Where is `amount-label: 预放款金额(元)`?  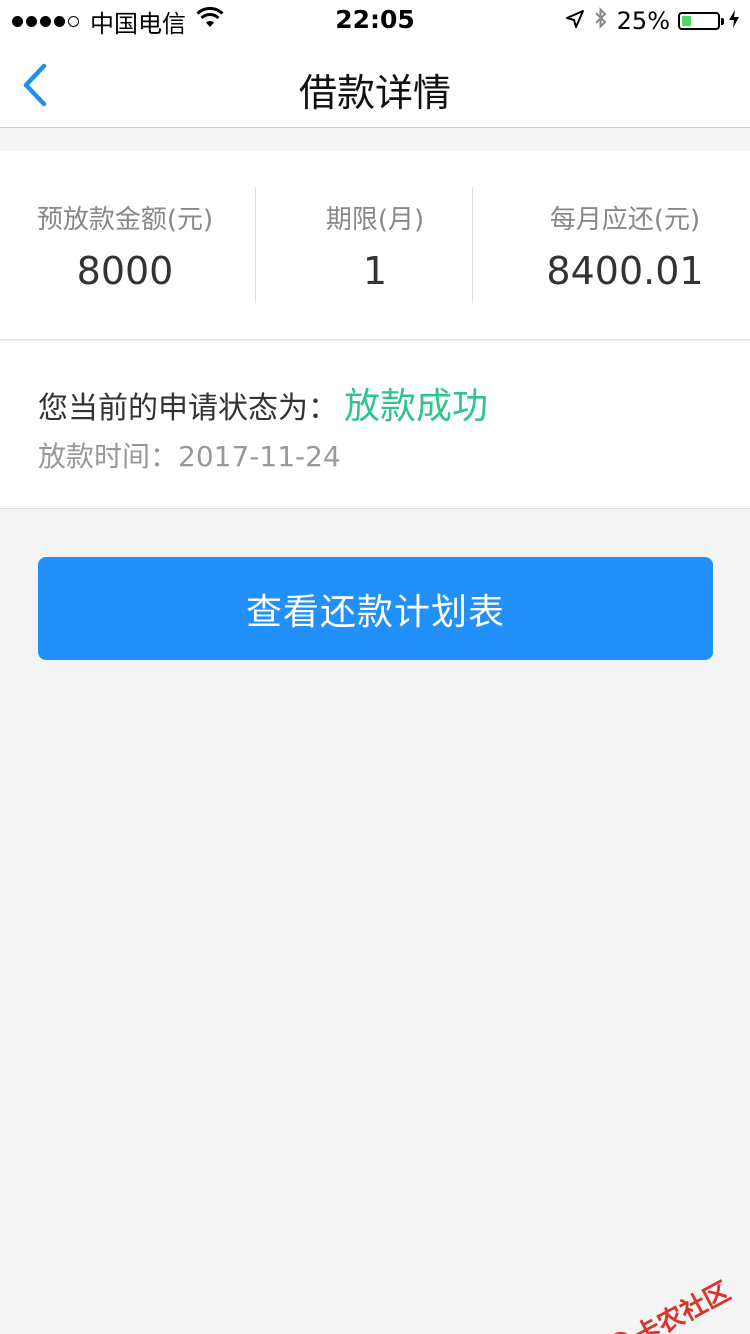 amount-label: 预放款金额(元) is located at coordinates (125, 220).